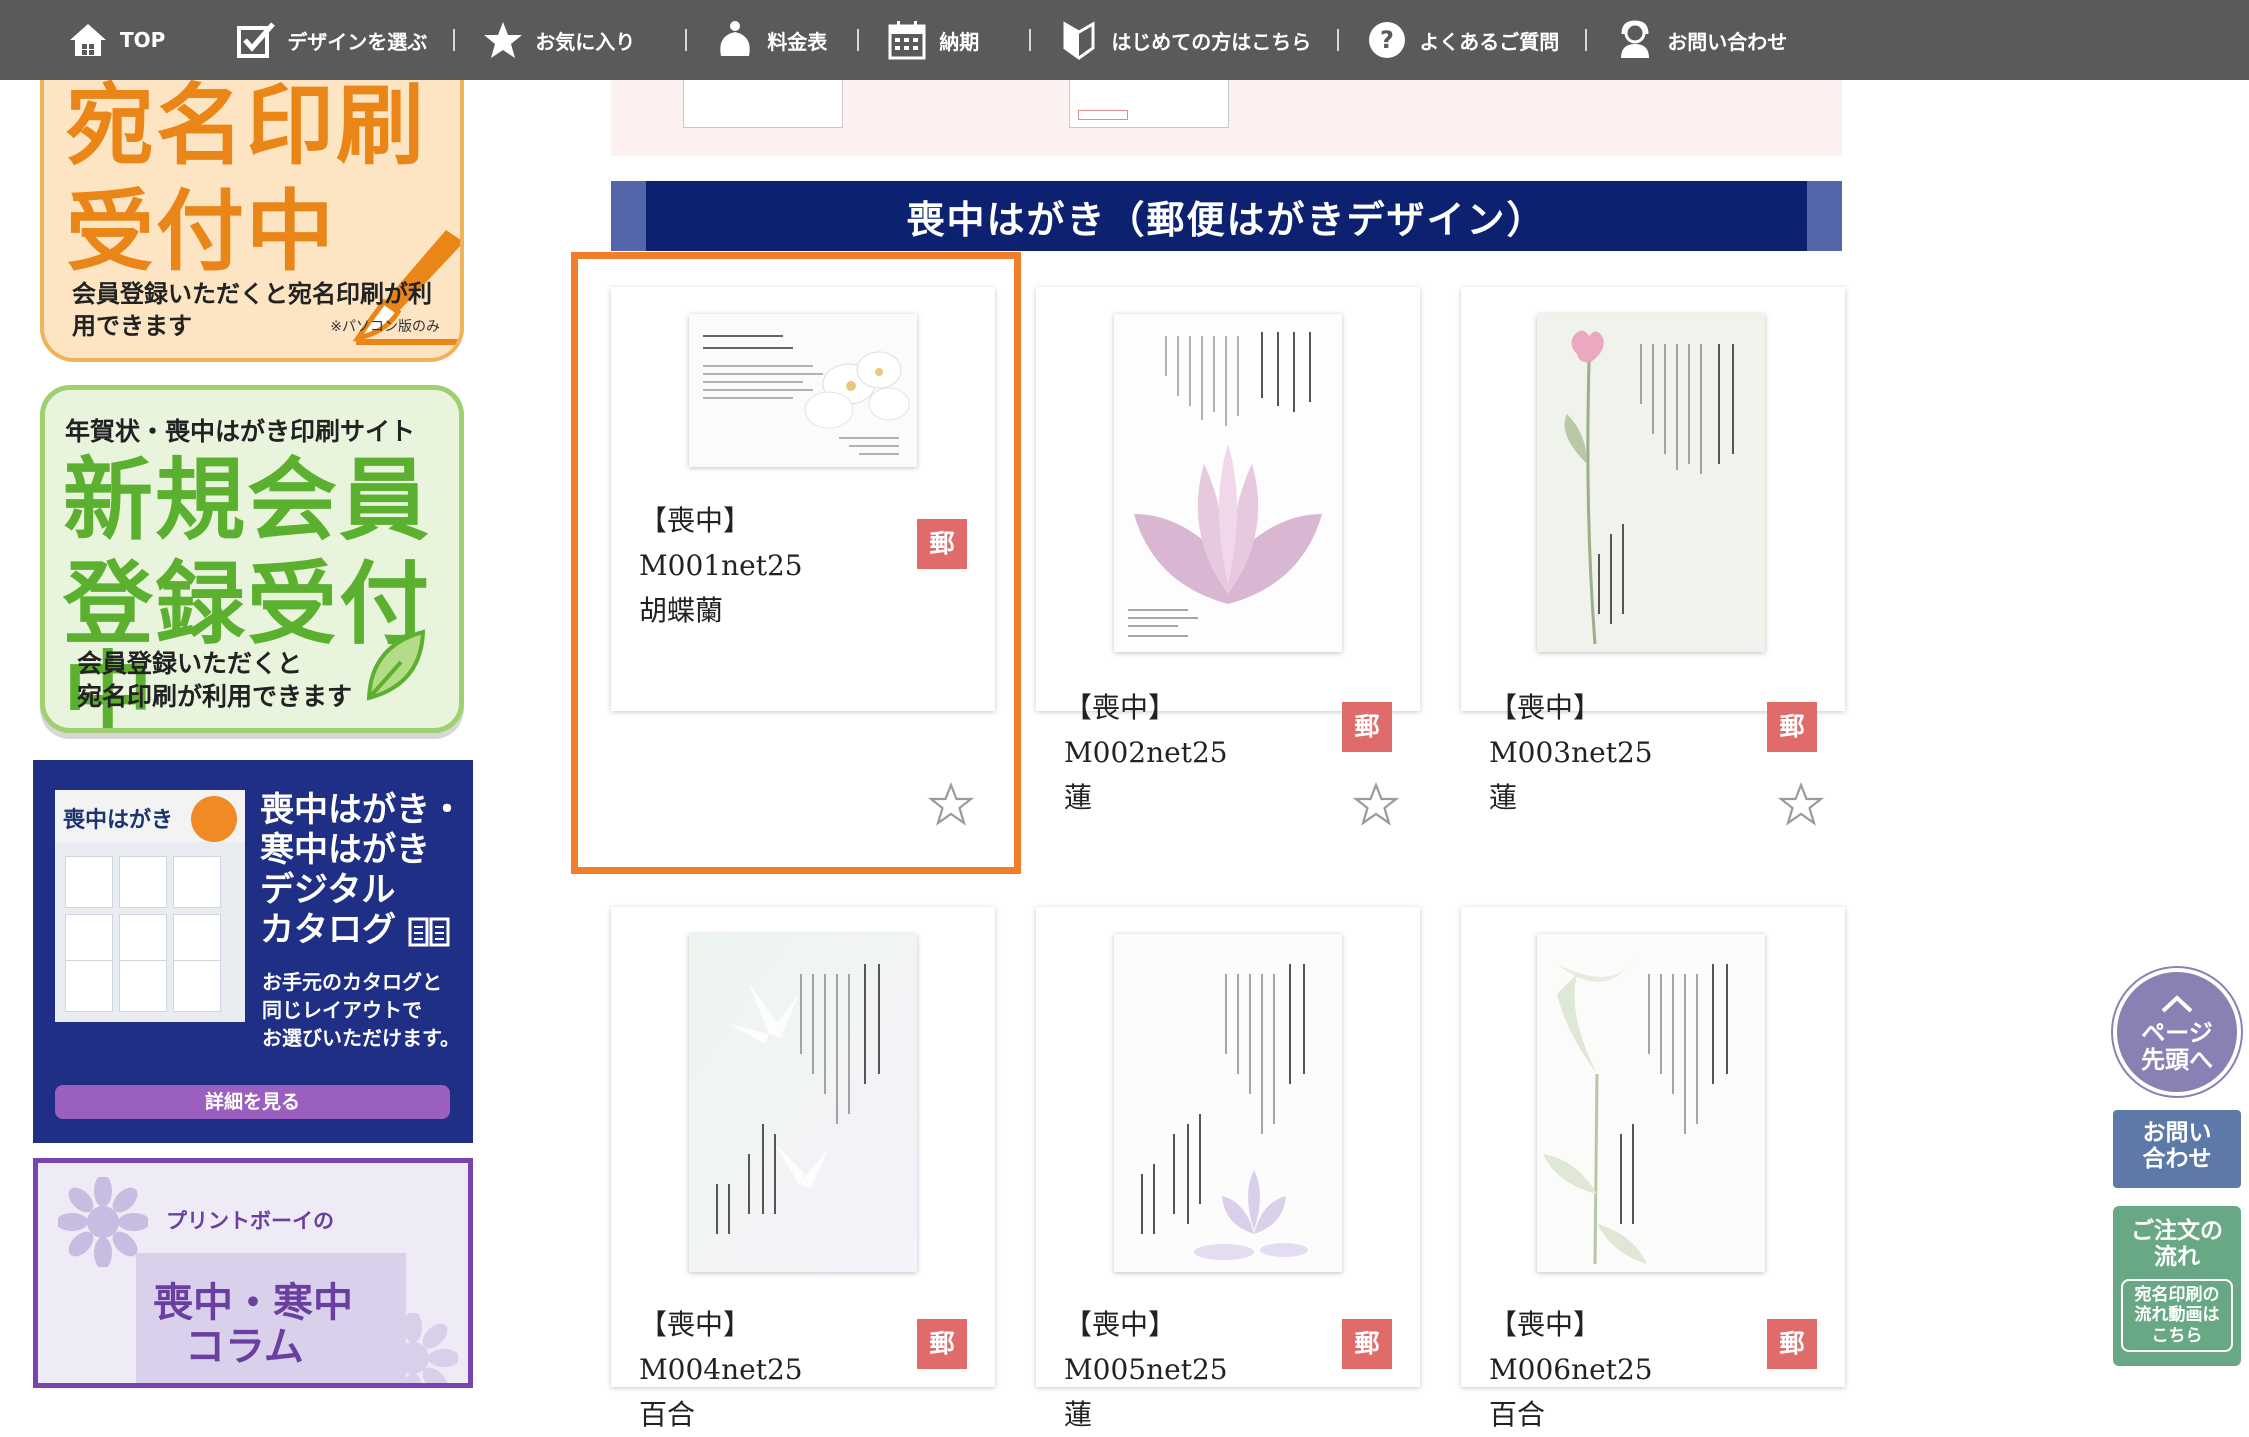  Describe the element at coordinates (2177, 1149) in the screenshot. I see `contact-float-button: お問い 合わせ` at that location.